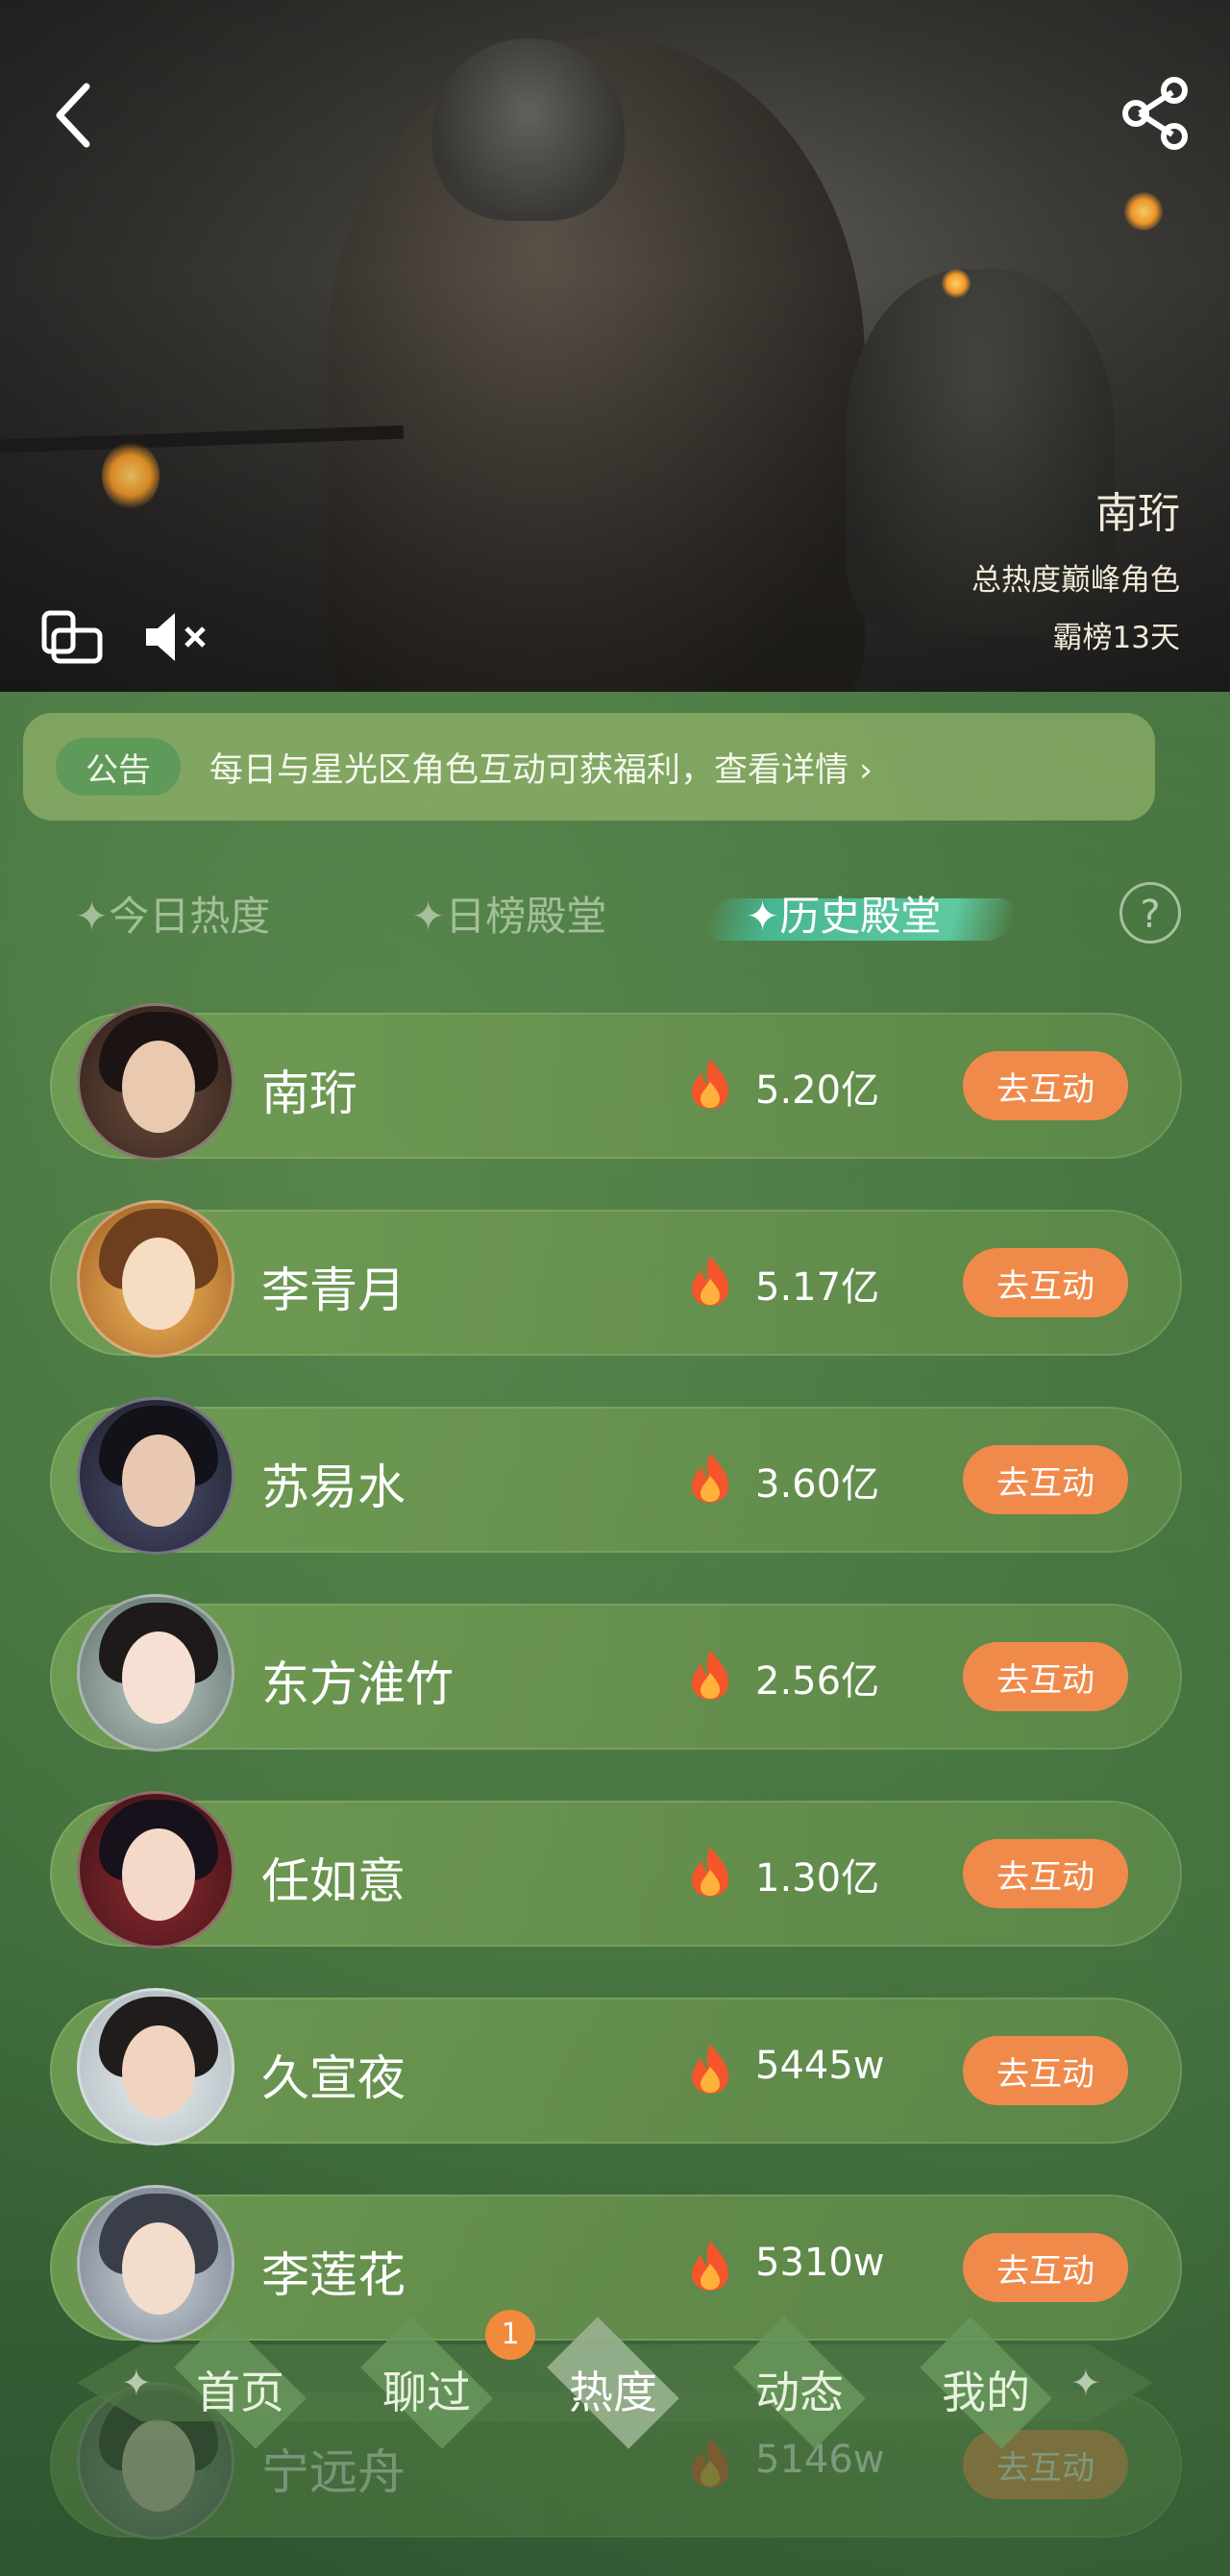 The image size is (1230, 2576). I want to click on ranking-row: 任如意 1.30亿 去互动, so click(616, 1870).